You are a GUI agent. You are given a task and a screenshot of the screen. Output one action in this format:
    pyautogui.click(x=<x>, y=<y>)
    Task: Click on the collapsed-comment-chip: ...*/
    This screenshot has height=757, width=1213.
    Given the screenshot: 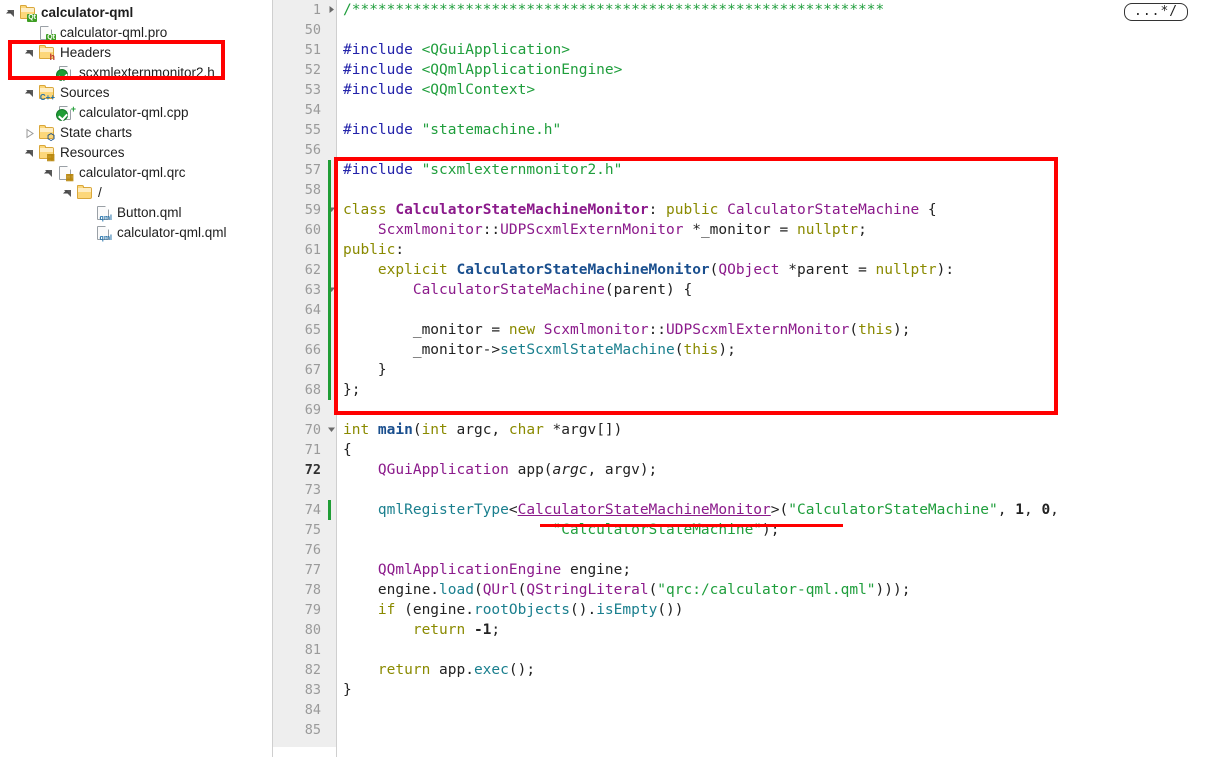 What is the action you would take?
    pyautogui.click(x=1156, y=12)
    